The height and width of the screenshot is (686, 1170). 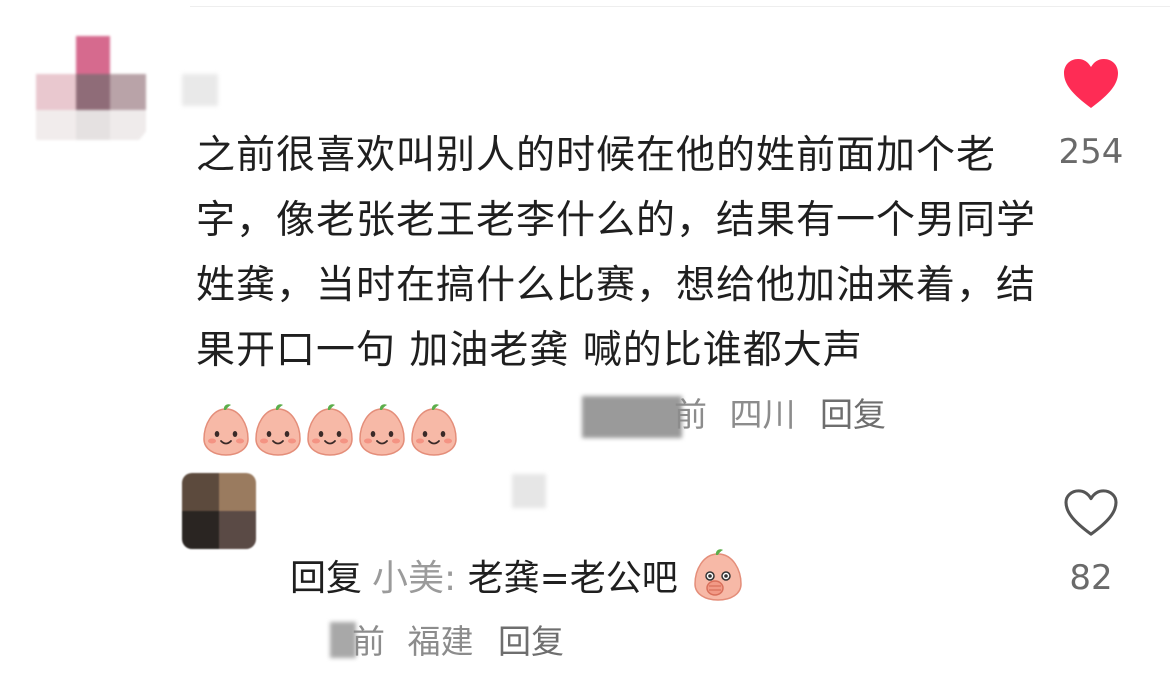 I want to click on reply-time: 前, so click(x=368, y=641).